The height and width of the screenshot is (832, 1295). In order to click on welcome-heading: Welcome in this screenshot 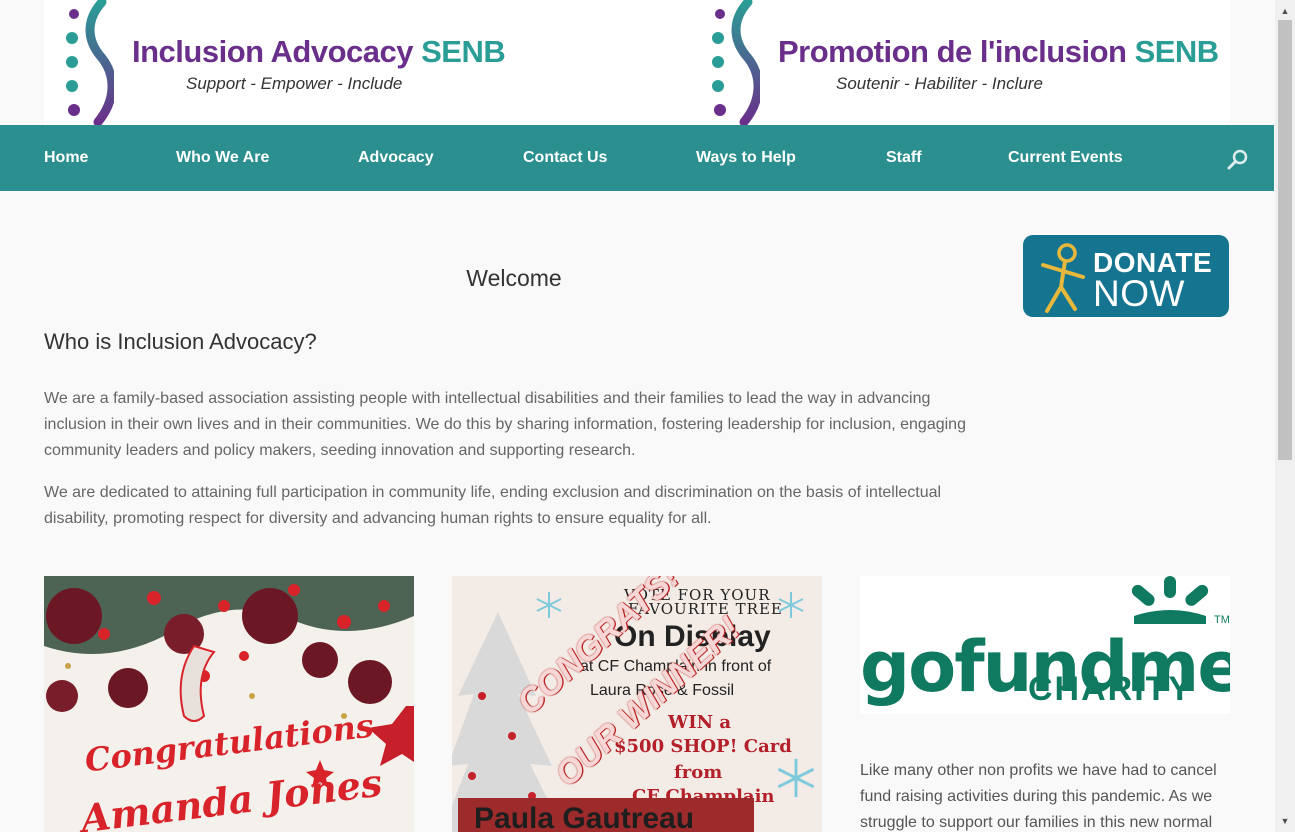, I will do `click(514, 278)`.